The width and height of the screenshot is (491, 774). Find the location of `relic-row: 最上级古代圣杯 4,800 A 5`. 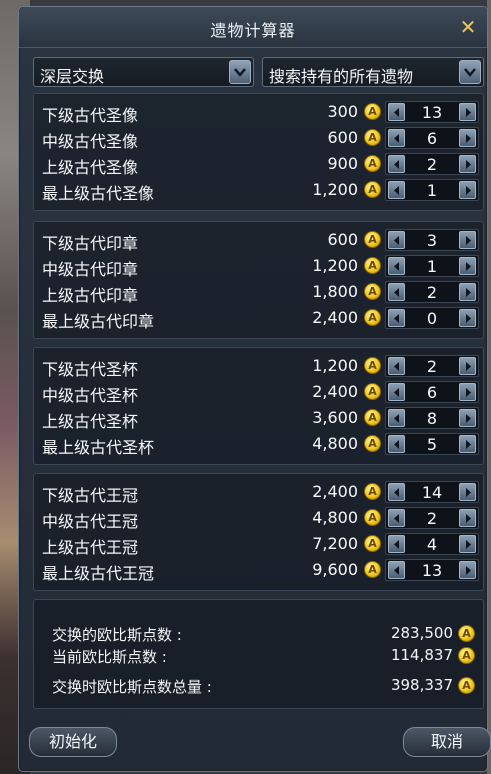

relic-row: 最上级古代圣杯 4,800 A 5 is located at coordinates (258, 445).